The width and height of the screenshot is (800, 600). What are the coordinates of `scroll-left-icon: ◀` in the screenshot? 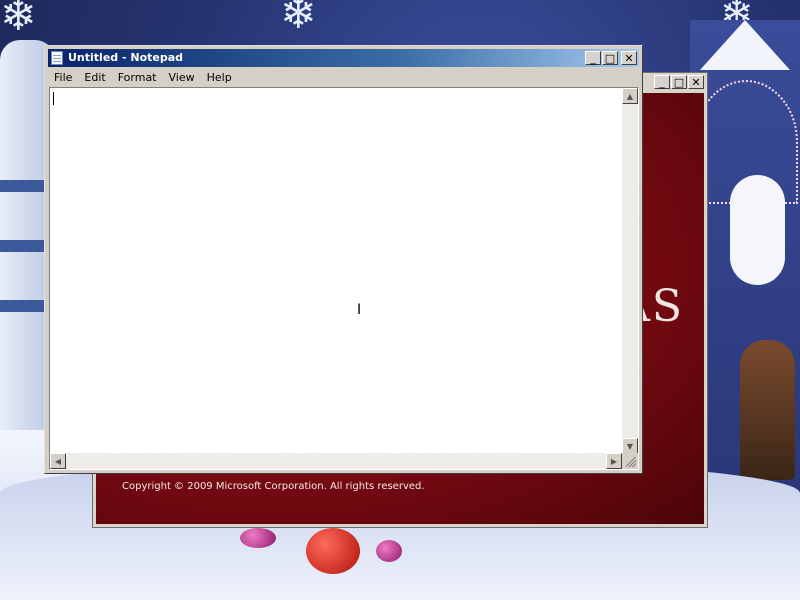 It's located at (58, 461).